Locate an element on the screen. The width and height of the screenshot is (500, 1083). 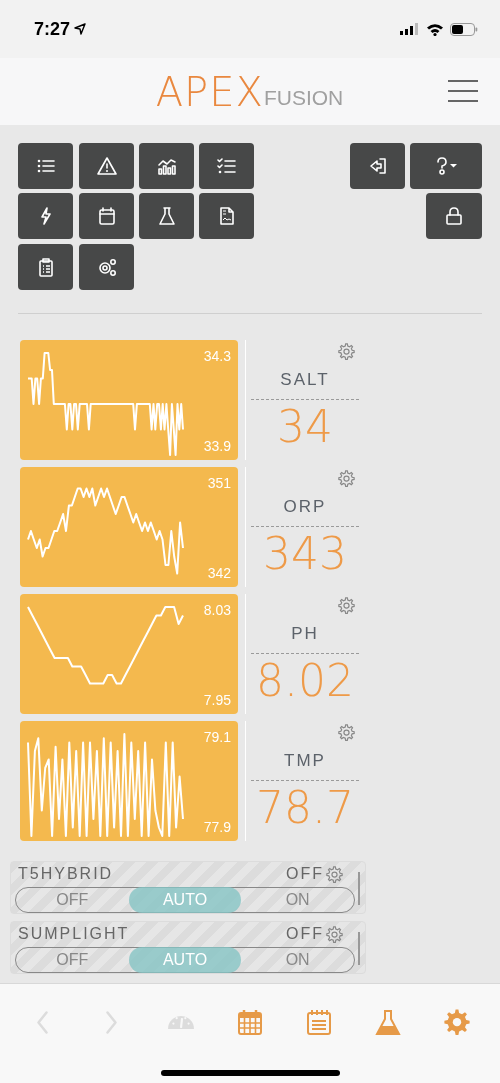
sparkline-card: 79.1 77.9 is located at coordinates (129, 781).